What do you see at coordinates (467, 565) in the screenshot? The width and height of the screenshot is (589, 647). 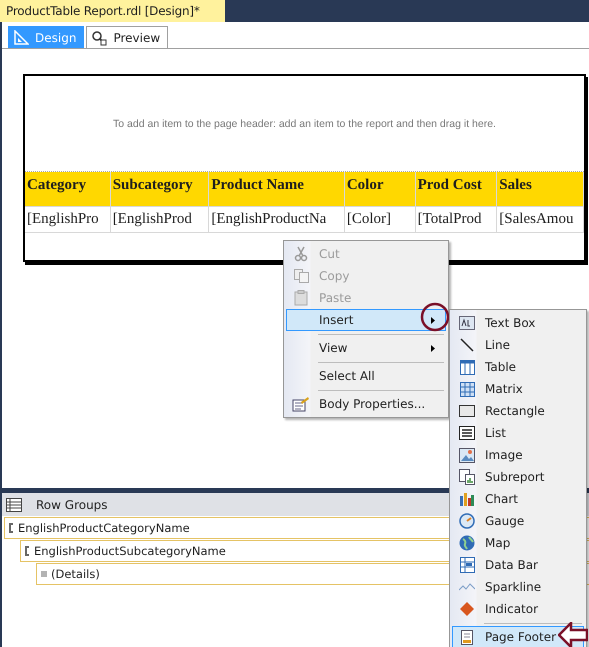 I see `data-bar-icon` at bounding box center [467, 565].